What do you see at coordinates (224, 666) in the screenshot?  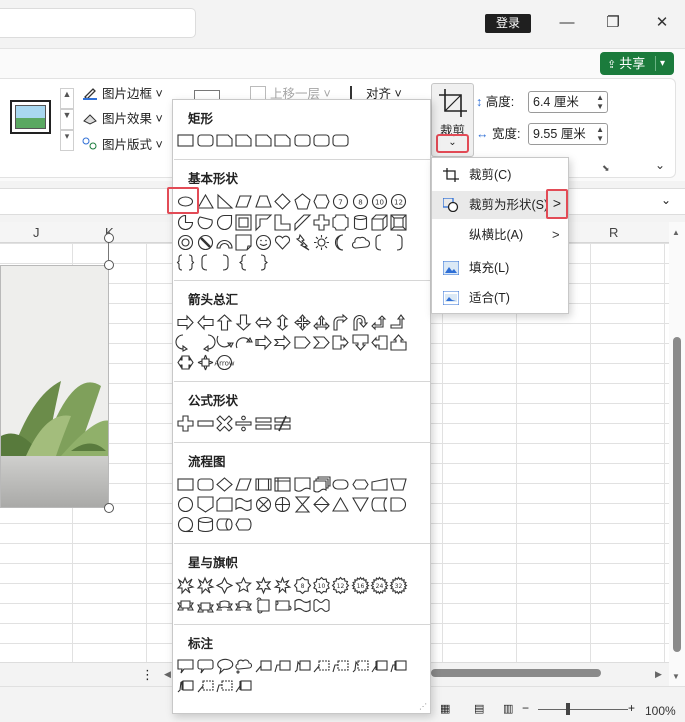 I see `oval-callout-shape-icon` at bounding box center [224, 666].